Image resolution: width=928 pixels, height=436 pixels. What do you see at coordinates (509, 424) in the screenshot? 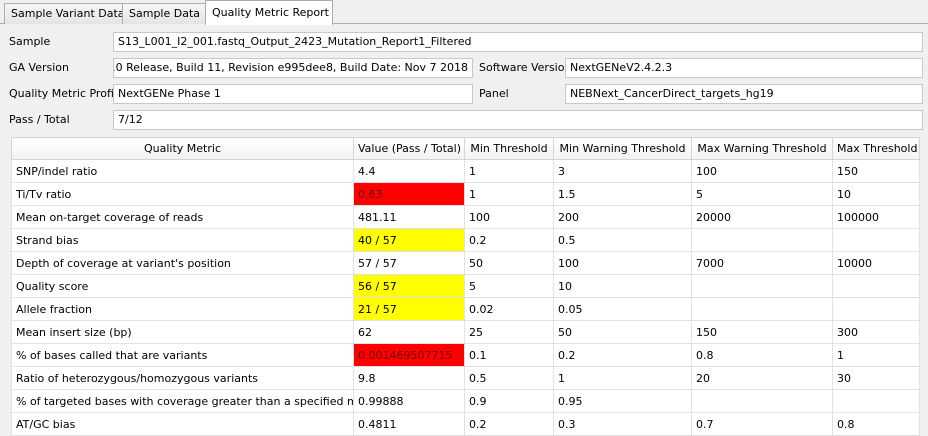
I see `cell-min-threshold: 0.2` at bounding box center [509, 424].